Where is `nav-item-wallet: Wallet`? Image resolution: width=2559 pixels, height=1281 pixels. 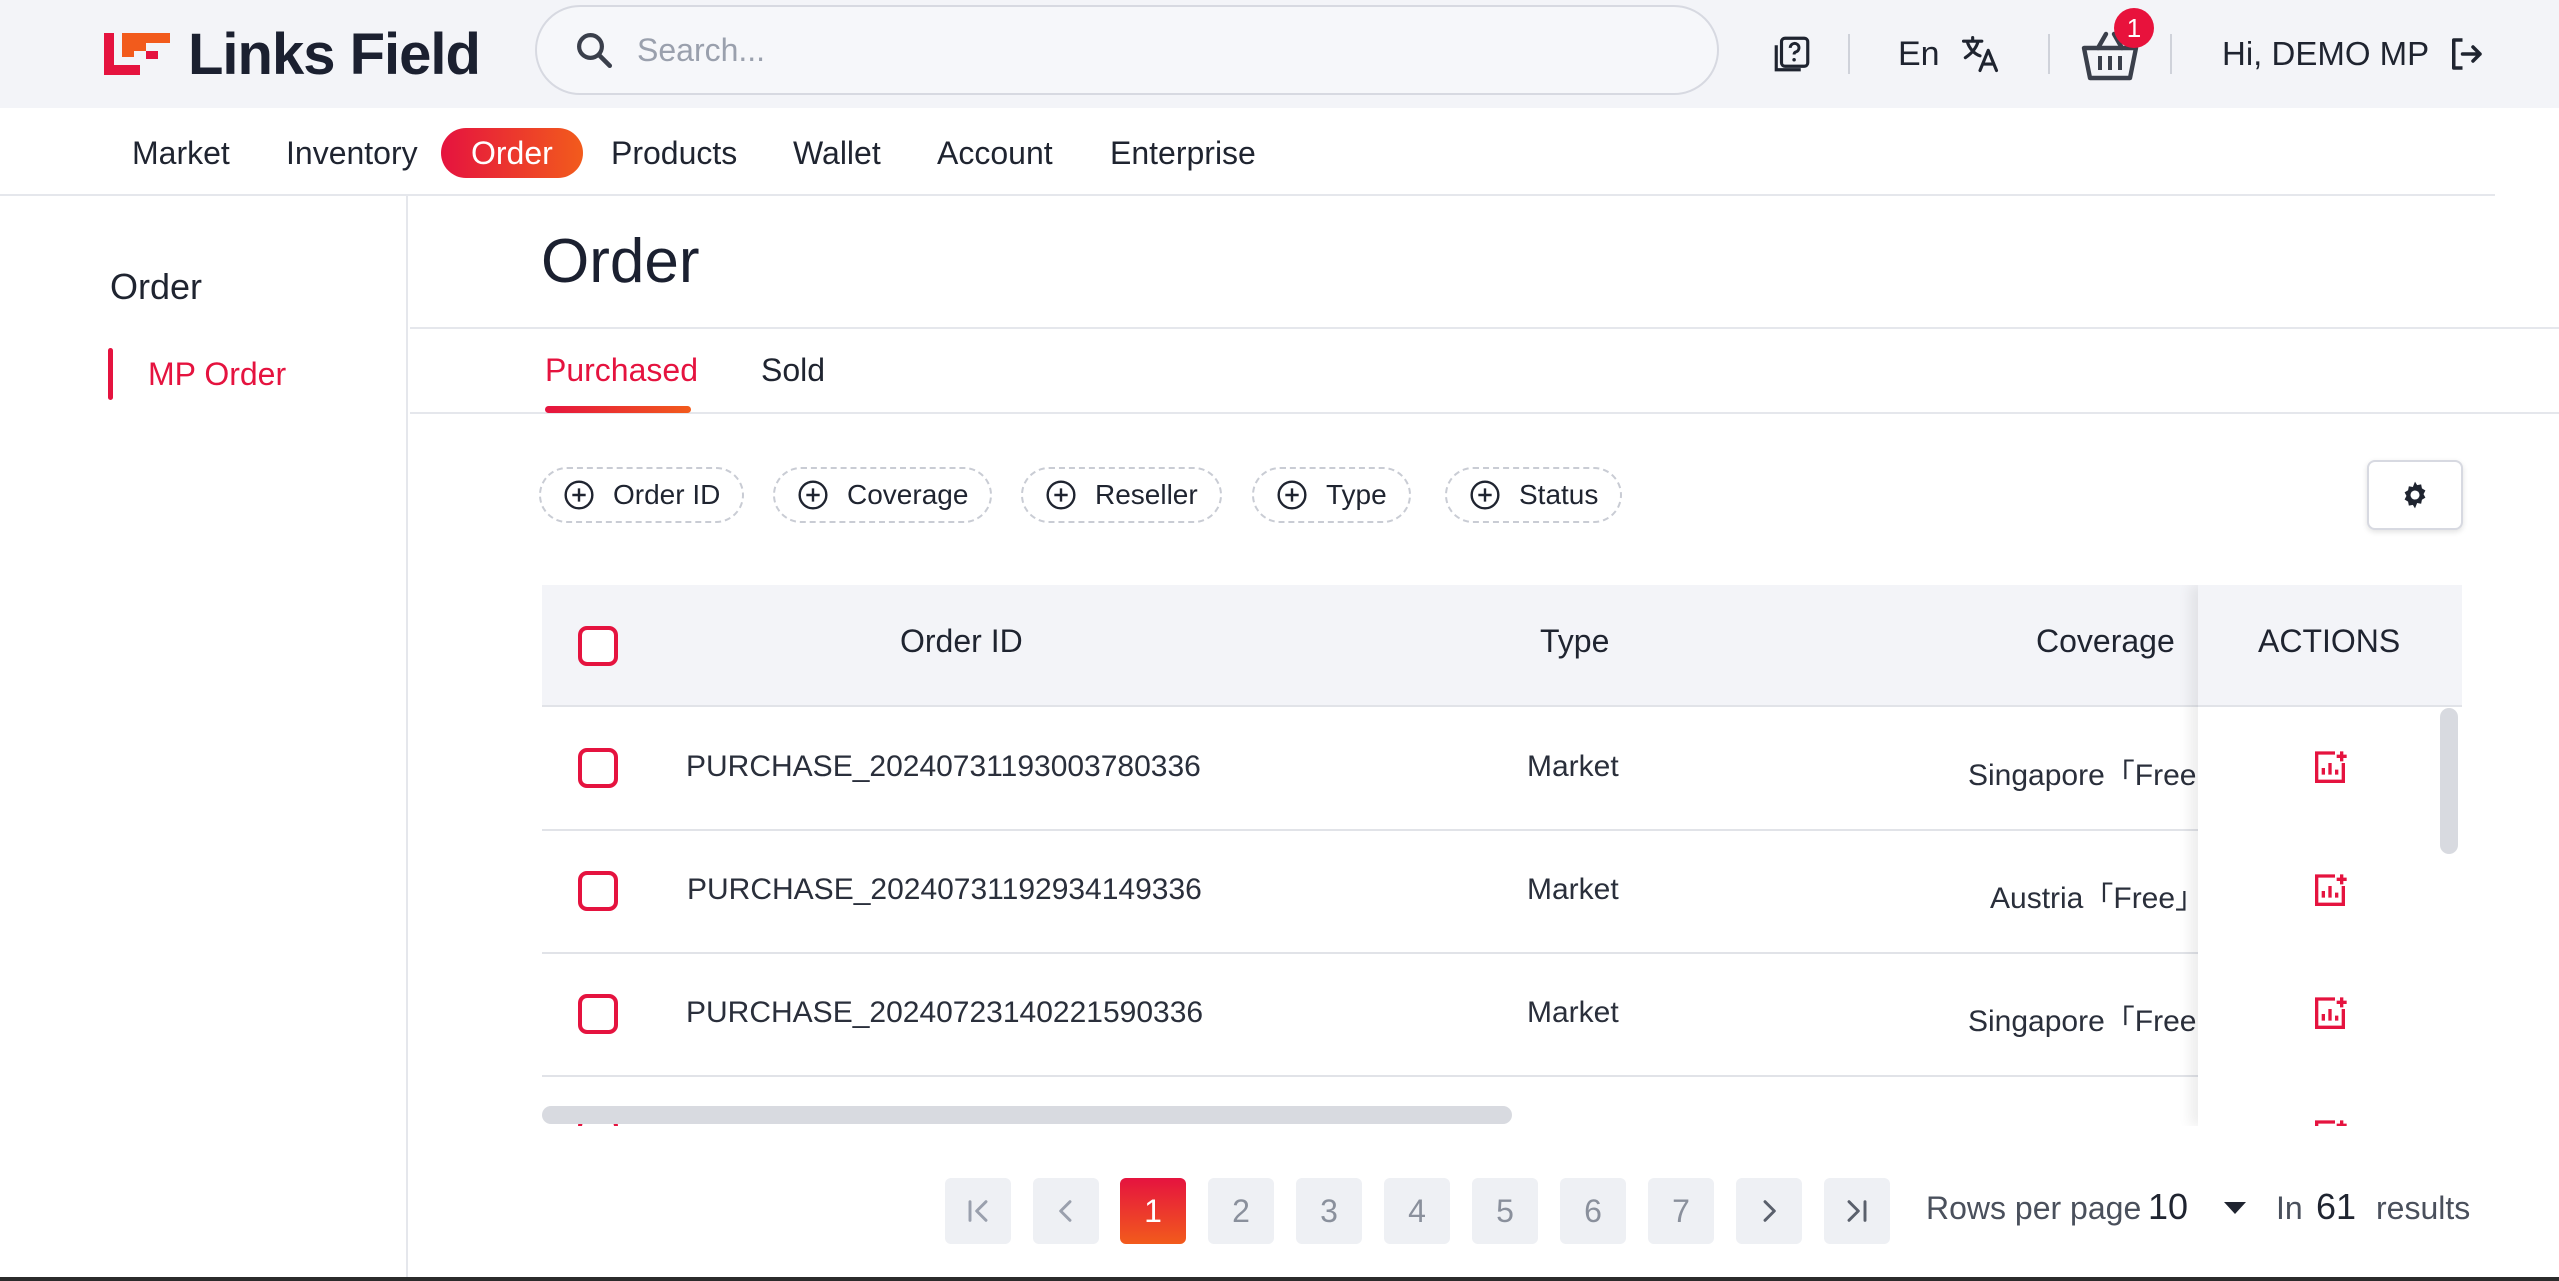
nav-item-wallet: Wallet is located at coordinates (837, 153).